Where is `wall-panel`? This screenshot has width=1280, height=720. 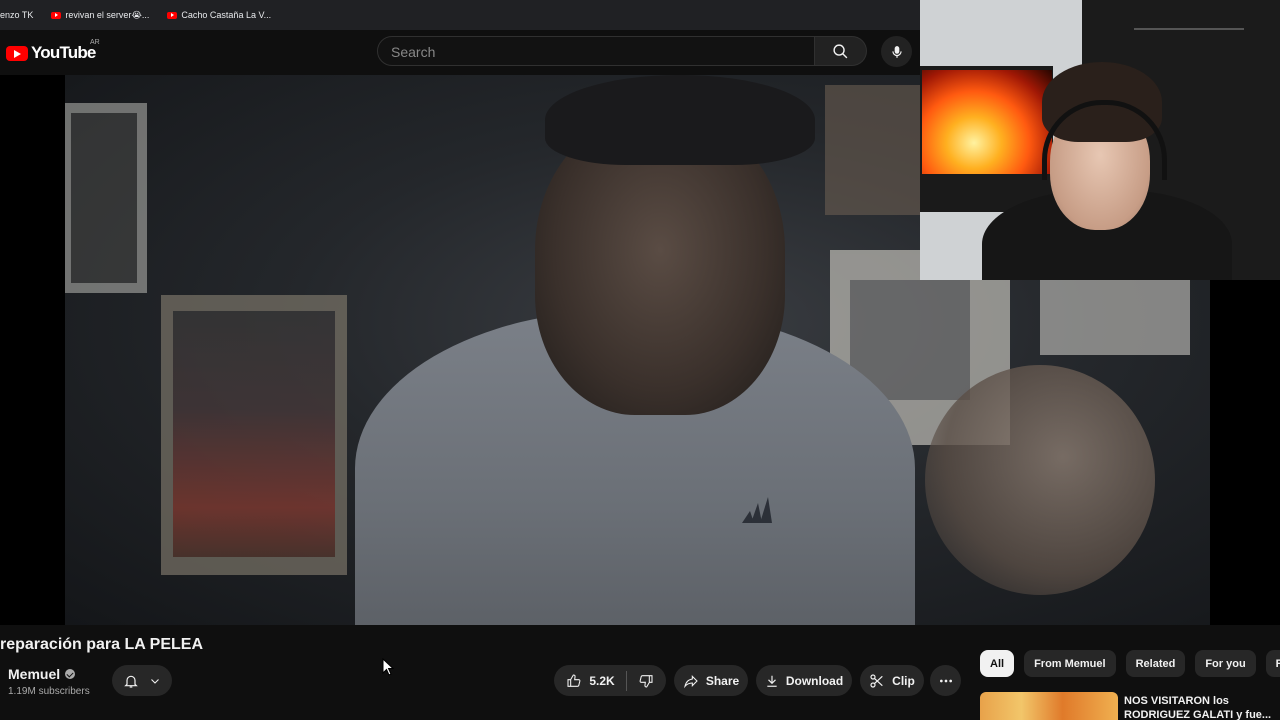
wall-panel is located at coordinates (1115, 315).